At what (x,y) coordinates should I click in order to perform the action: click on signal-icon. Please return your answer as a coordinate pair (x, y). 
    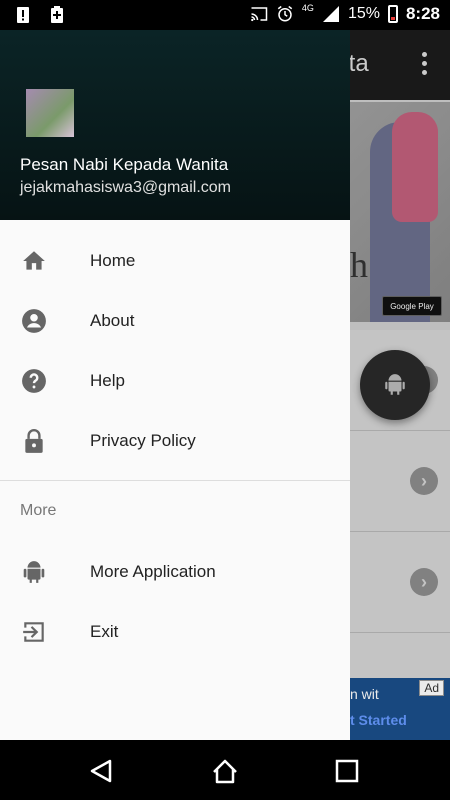
    Looking at the image, I should click on (330, 14).